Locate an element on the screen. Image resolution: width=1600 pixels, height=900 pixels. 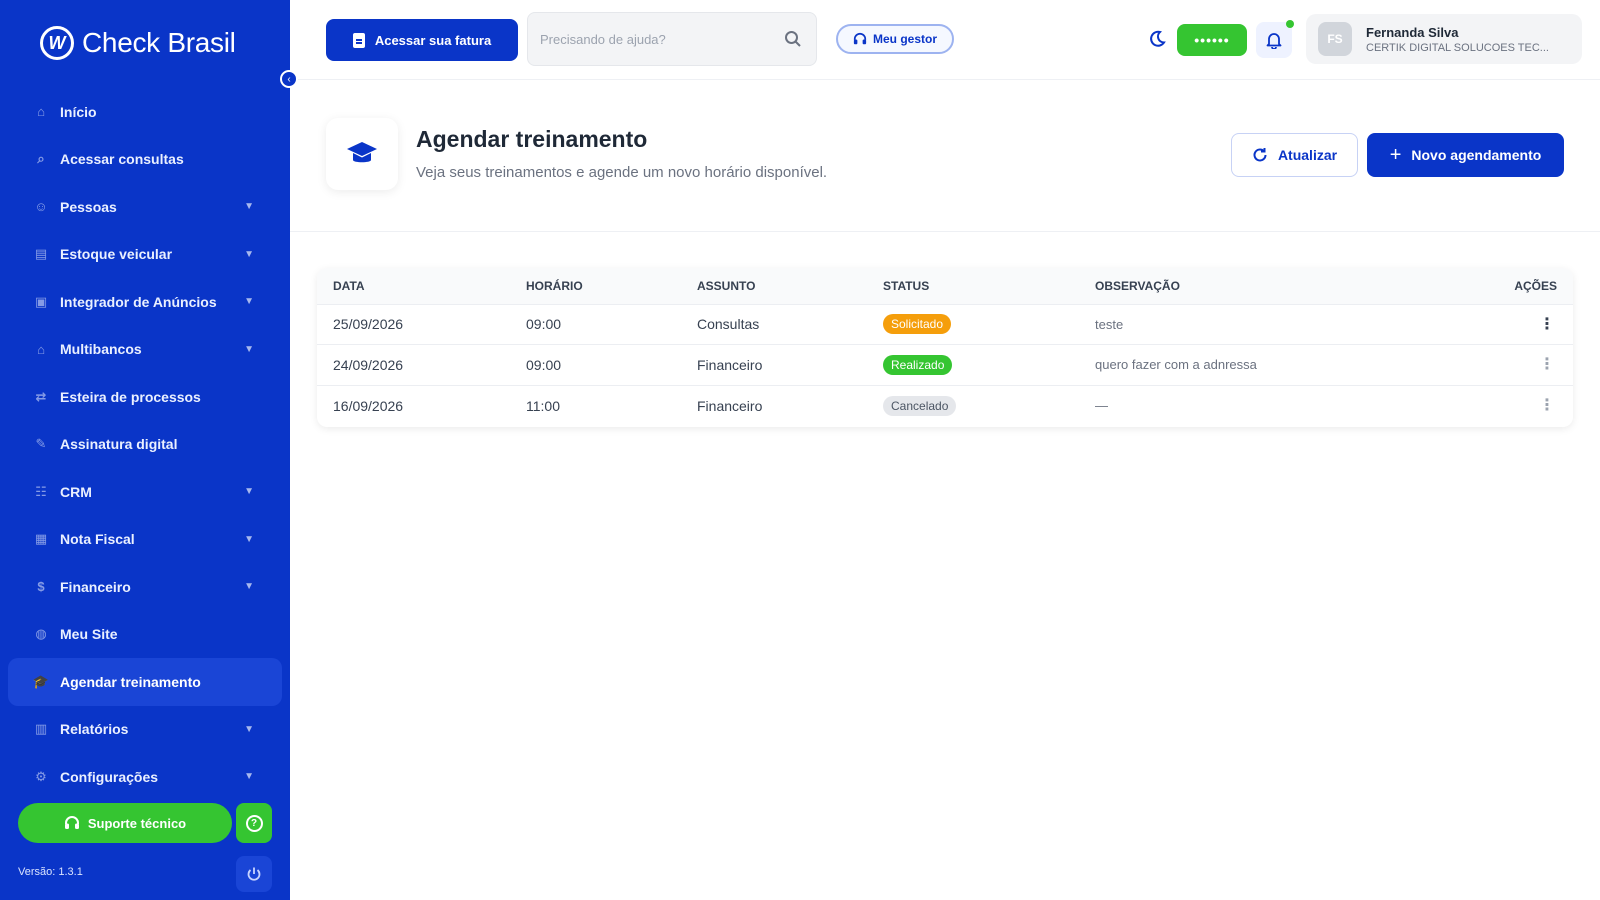
sidebar-item-nota-fiscal: ▦ Nota Fiscal ▼ is located at coordinates (145, 540).